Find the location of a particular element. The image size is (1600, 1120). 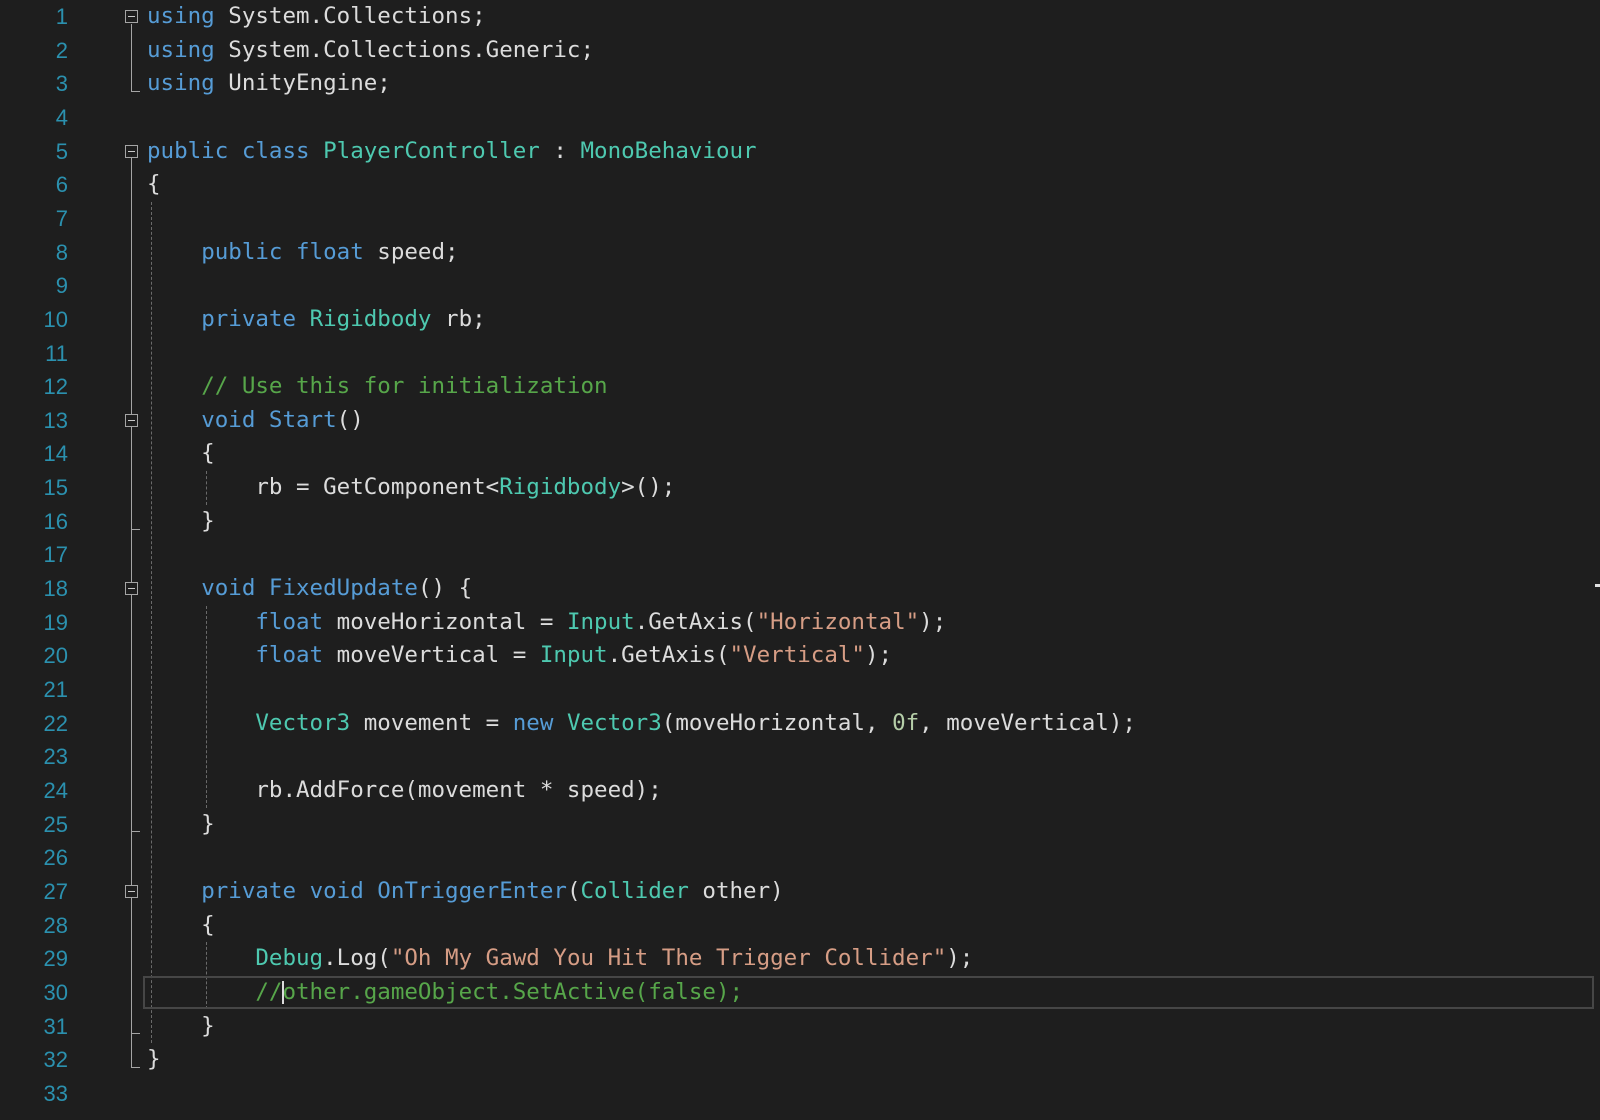

code-token: // Use this for initialization is located at coordinates (404, 386).